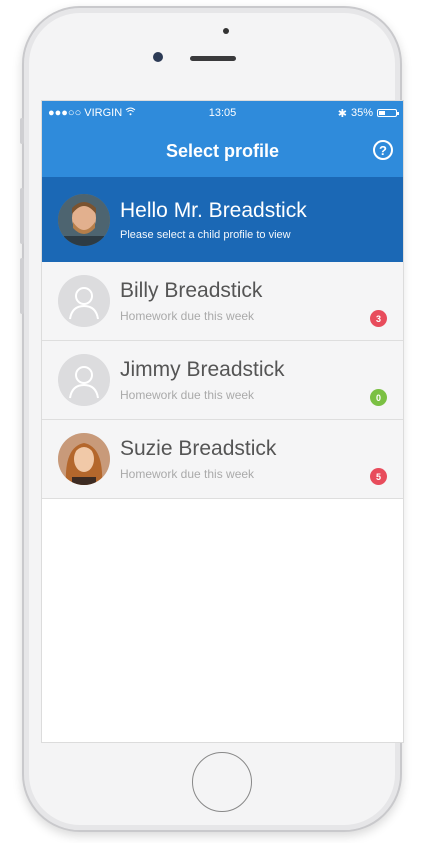 The width and height of the screenshot is (424, 843). I want to click on volume-down-button, so click(22, 286).